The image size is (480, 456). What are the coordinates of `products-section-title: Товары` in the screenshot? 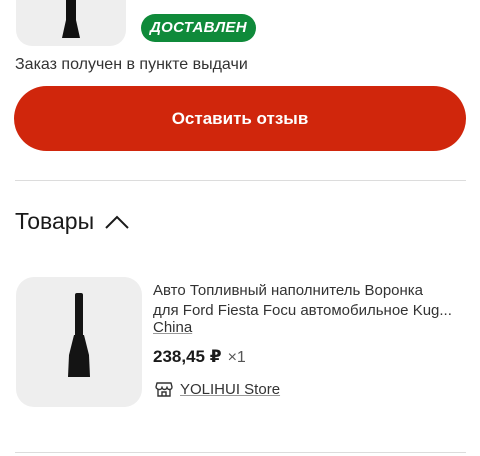 It's located at (55, 221).